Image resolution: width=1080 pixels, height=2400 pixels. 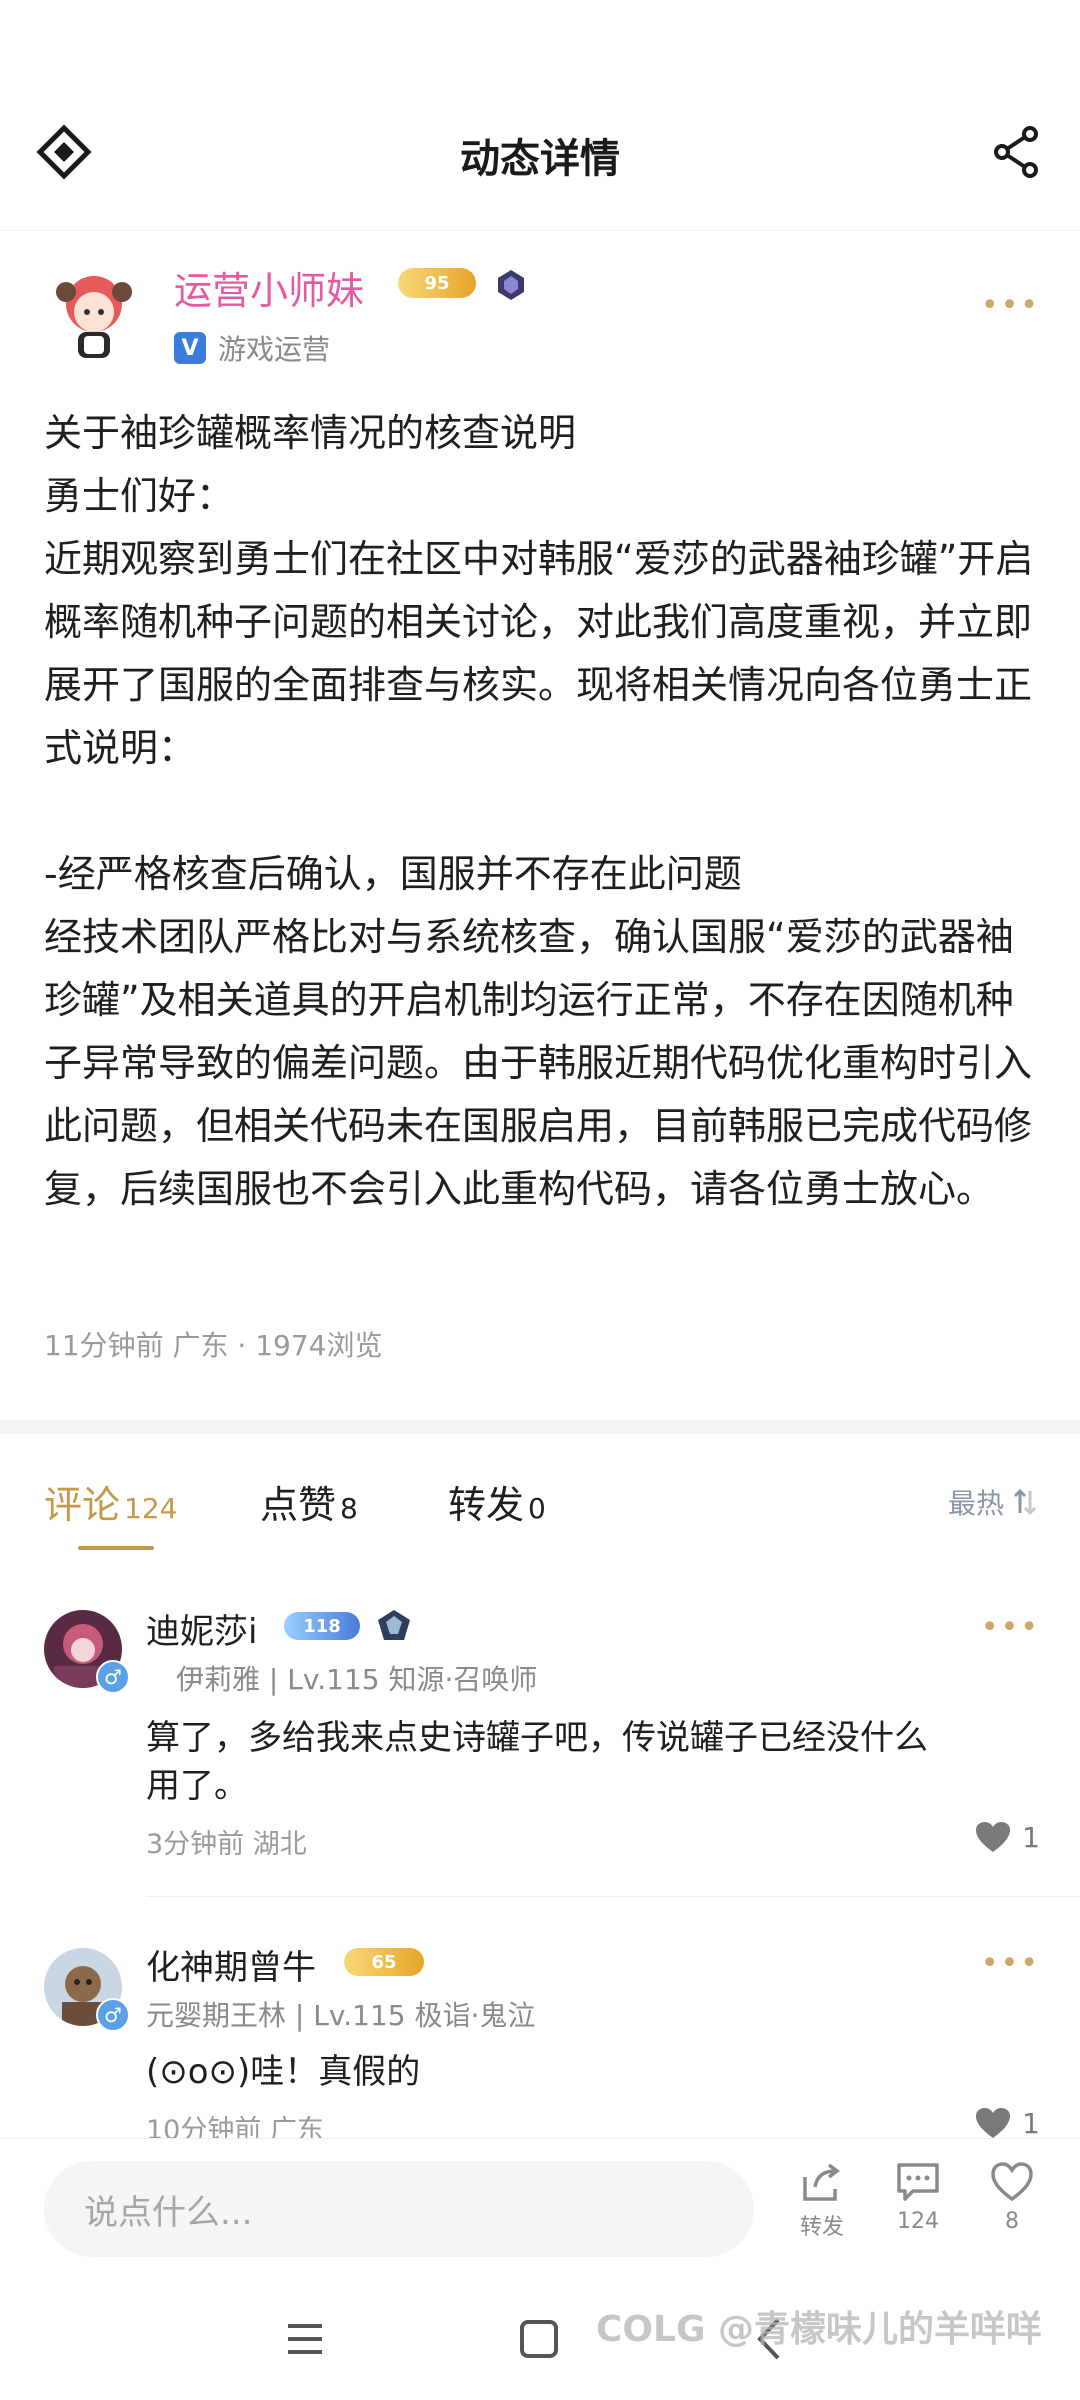 I want to click on sort-button: 最热, so click(x=994, y=1502).